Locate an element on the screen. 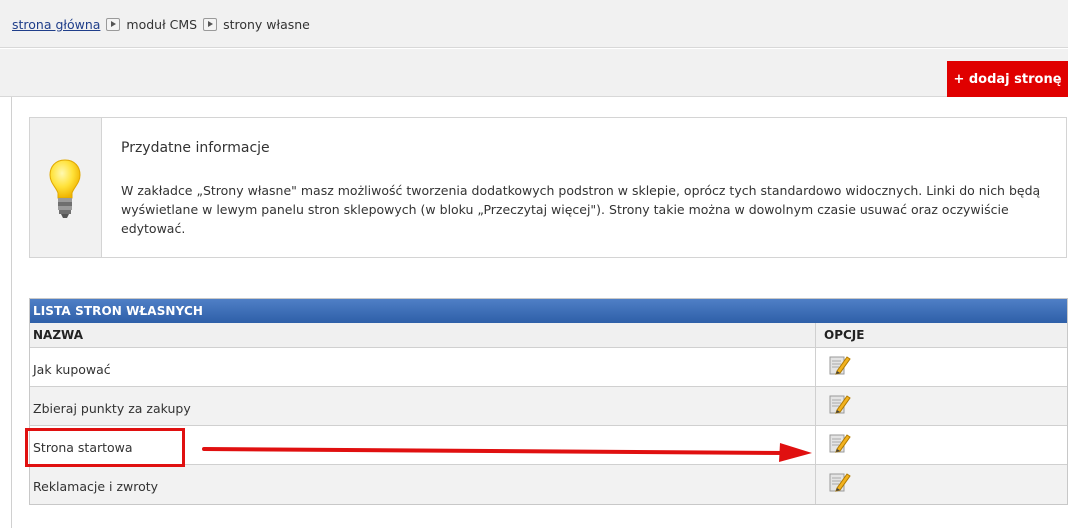 This screenshot has height=528, width=1068. info-title: Przydatne informacje is located at coordinates (195, 148).